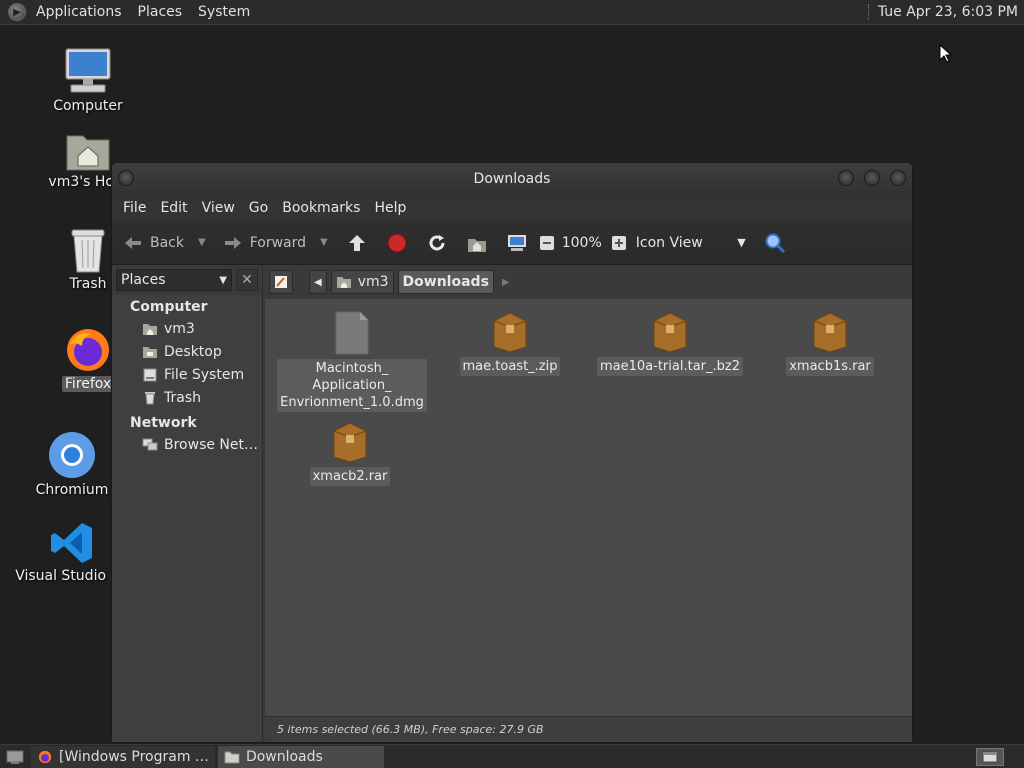 This screenshot has height=768, width=1024. I want to click on clock: Tue Apr 23, 6:03 PM, so click(951, 12).